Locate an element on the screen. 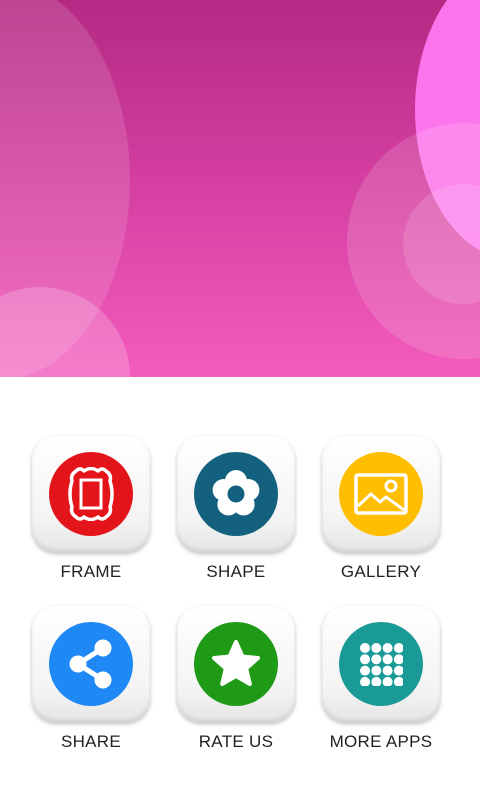 Image resolution: width=480 pixels, height=800 pixels. flower-icon is located at coordinates (236, 493).